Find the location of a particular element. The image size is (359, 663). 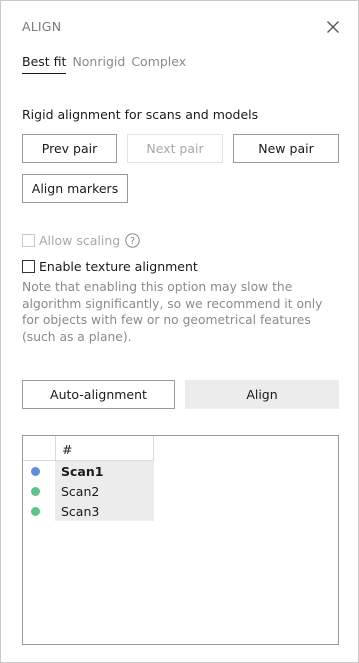

texture-alignment-label: Enable texture alignment is located at coordinates (118, 266).